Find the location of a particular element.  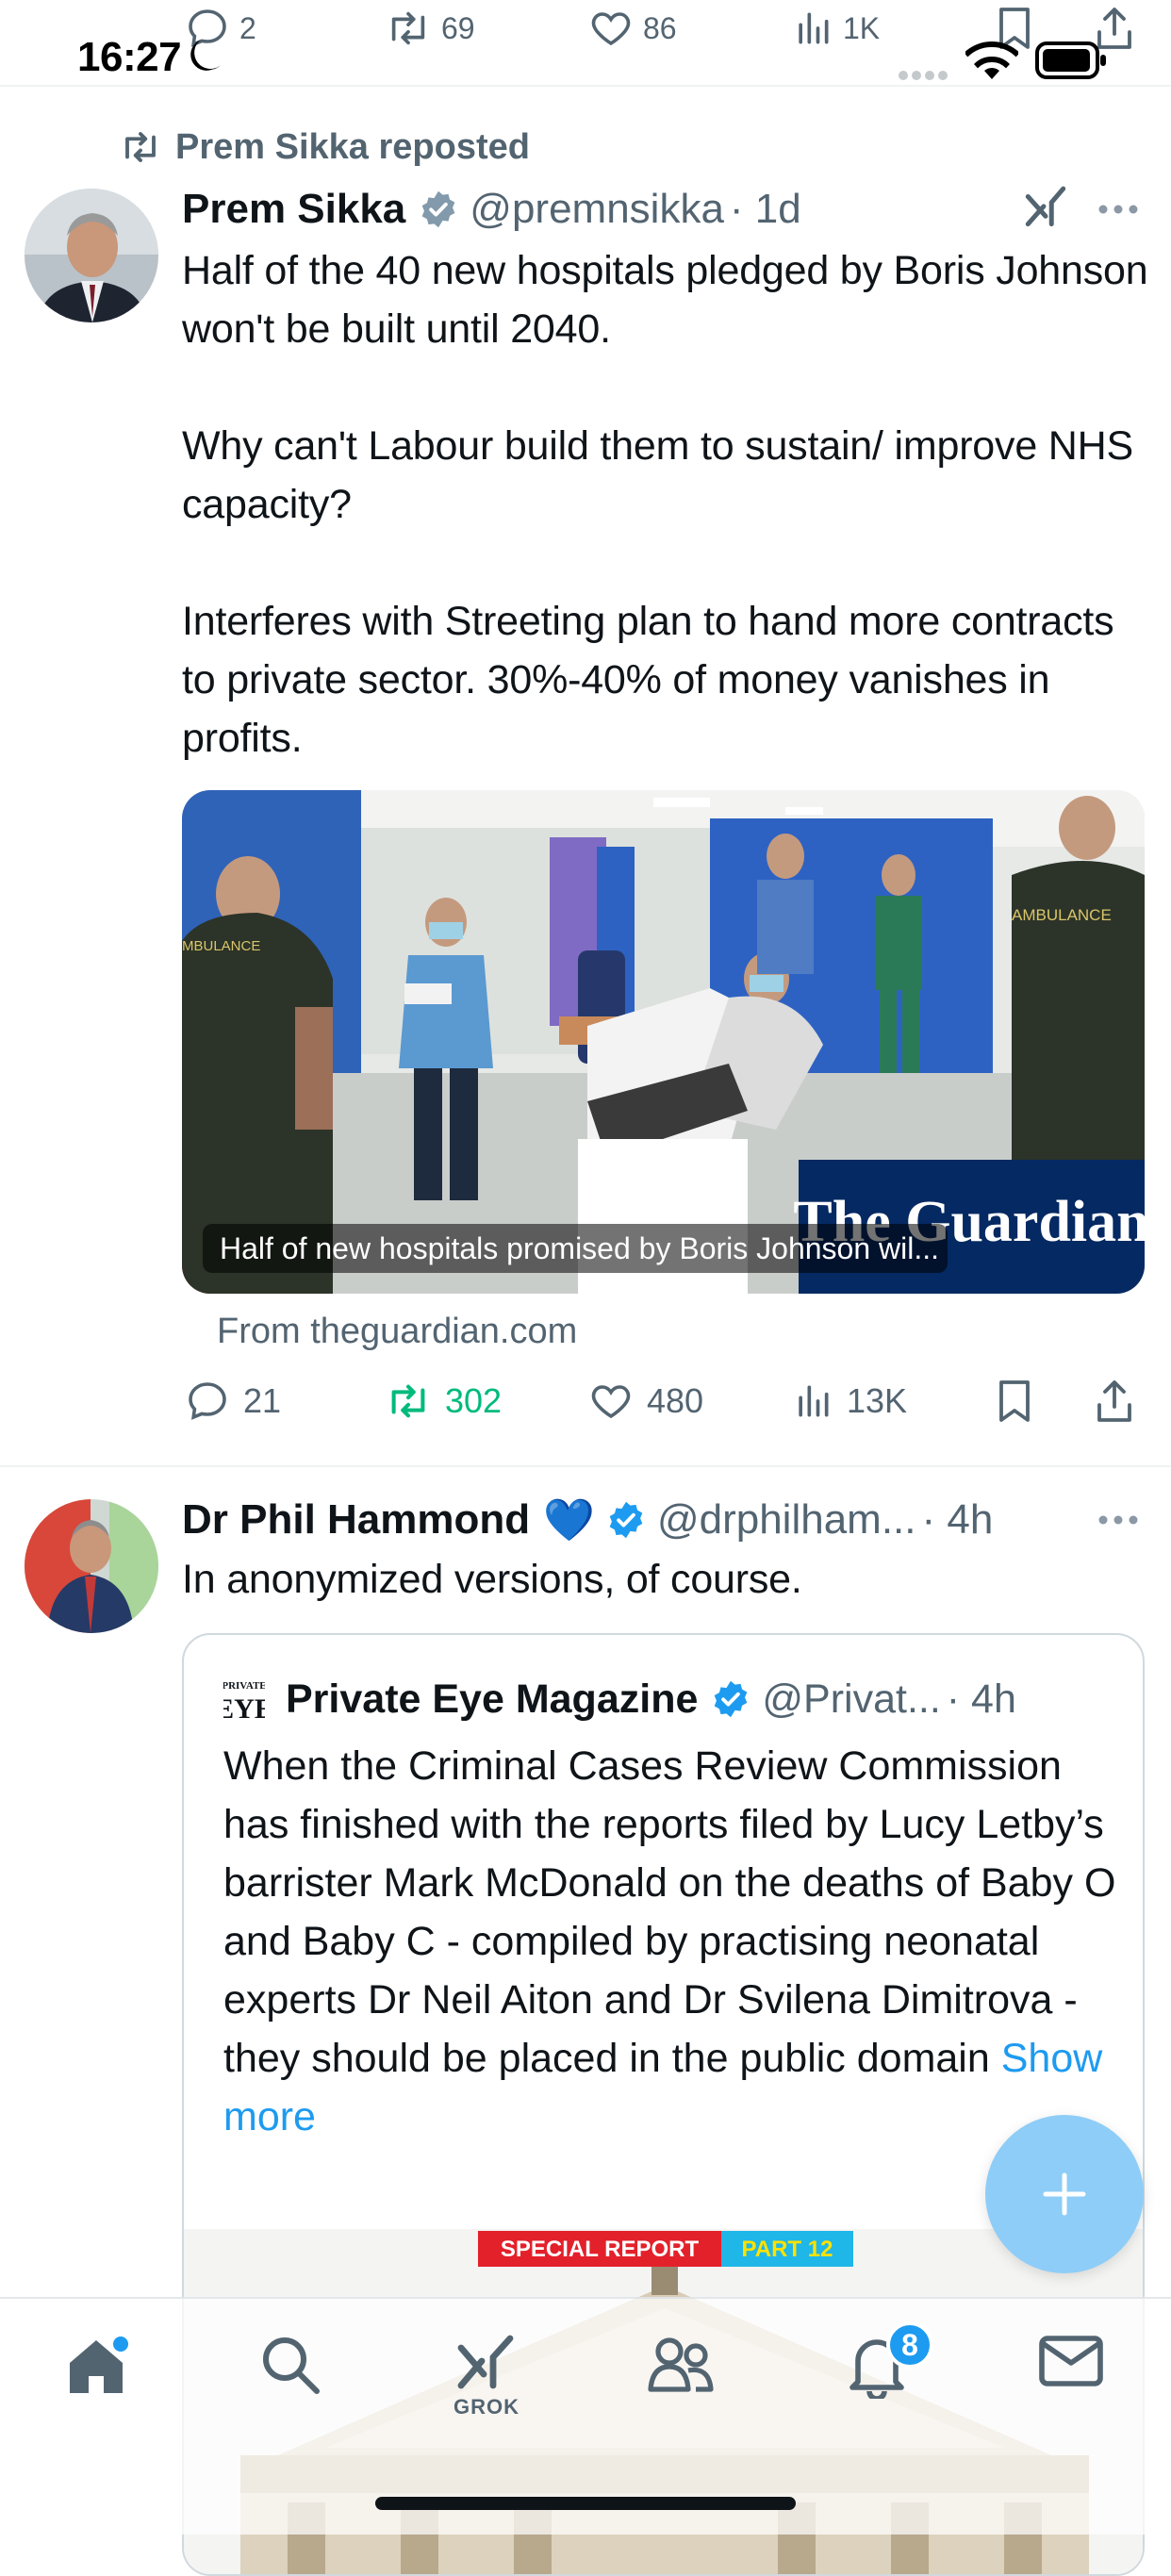

tweet-header: Prem Sikka @premnsikka · 1d is located at coordinates (491, 209).